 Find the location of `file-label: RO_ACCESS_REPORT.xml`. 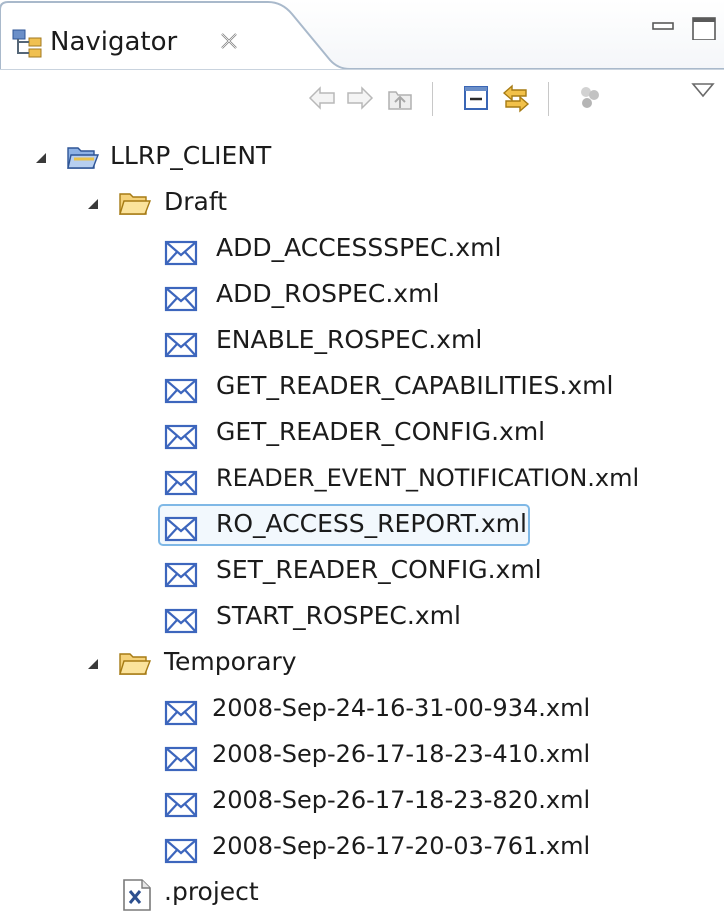

file-label: RO_ACCESS_REPORT.xml is located at coordinates (371, 523).